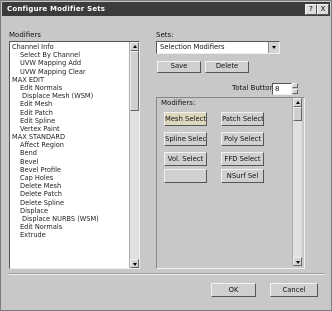 Image resolution: width=332 pixels, height=311 pixels. Describe the element at coordinates (185, 139) in the screenshot. I see `modifier-button-3: Spline Select` at that location.